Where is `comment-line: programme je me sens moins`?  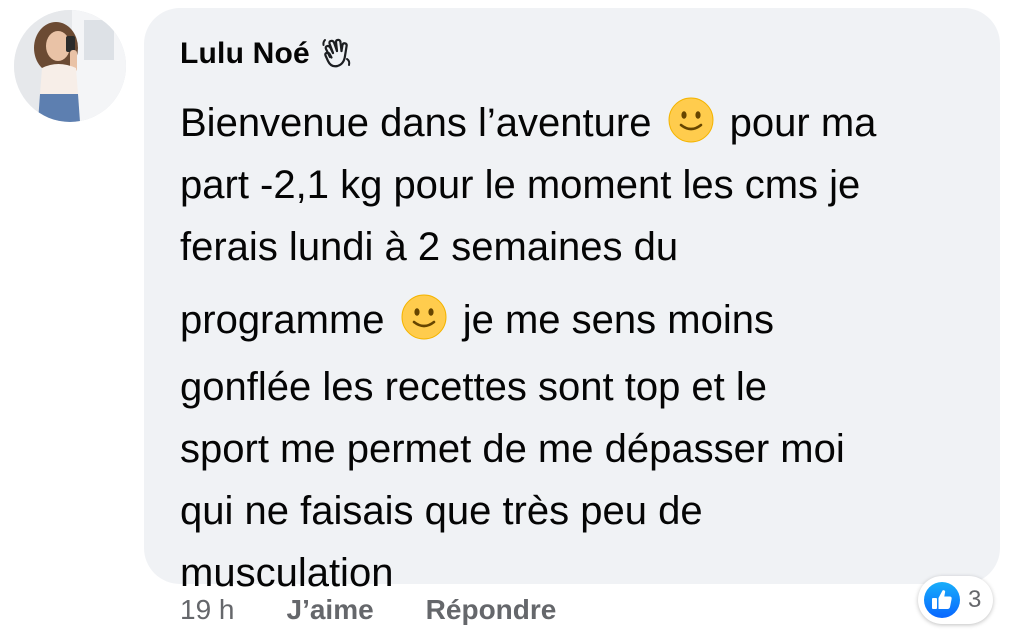
comment-line: programme je me sens moins is located at coordinates (580, 320).